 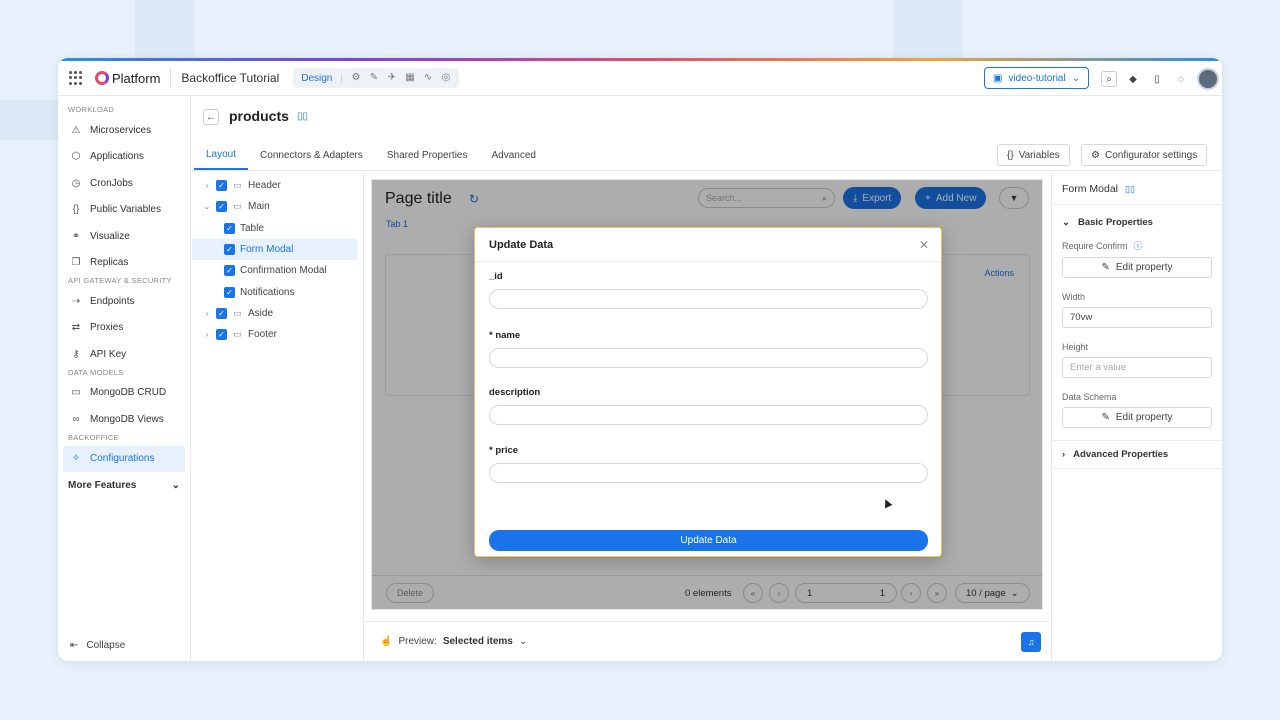 What do you see at coordinates (708, 299) in the screenshot?
I see `id-input` at bounding box center [708, 299].